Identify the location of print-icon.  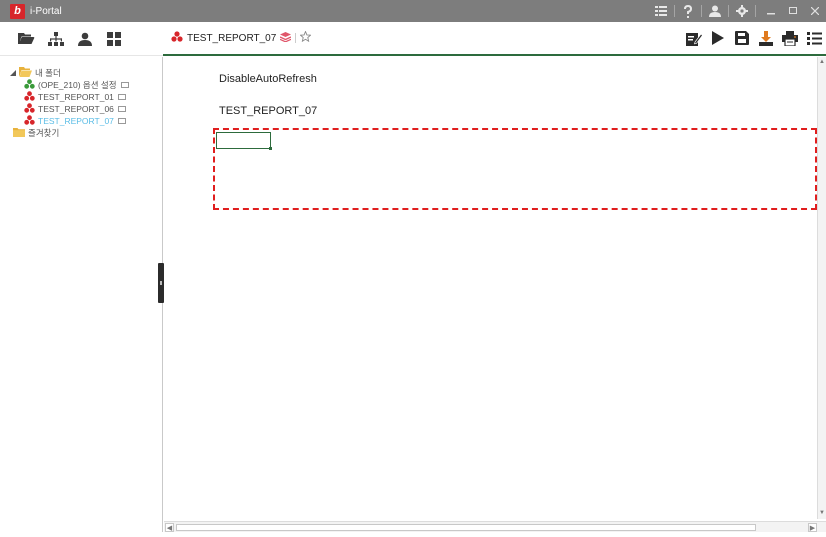
(790, 38).